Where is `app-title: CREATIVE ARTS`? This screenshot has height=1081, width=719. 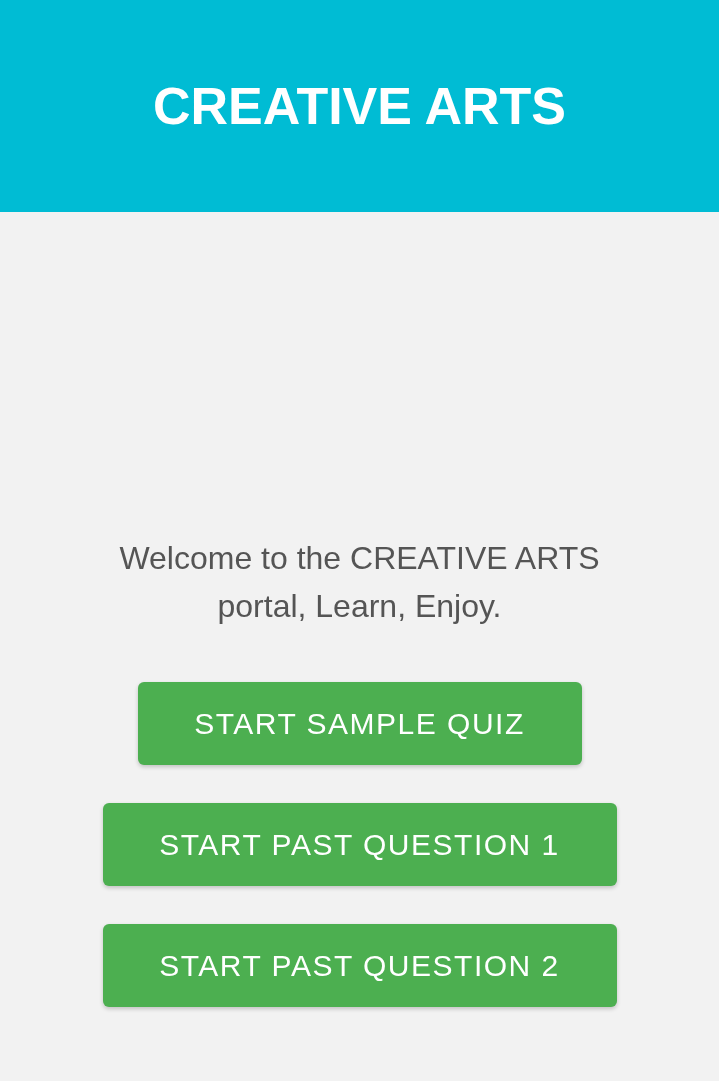 app-title: CREATIVE ARTS is located at coordinates (359, 106).